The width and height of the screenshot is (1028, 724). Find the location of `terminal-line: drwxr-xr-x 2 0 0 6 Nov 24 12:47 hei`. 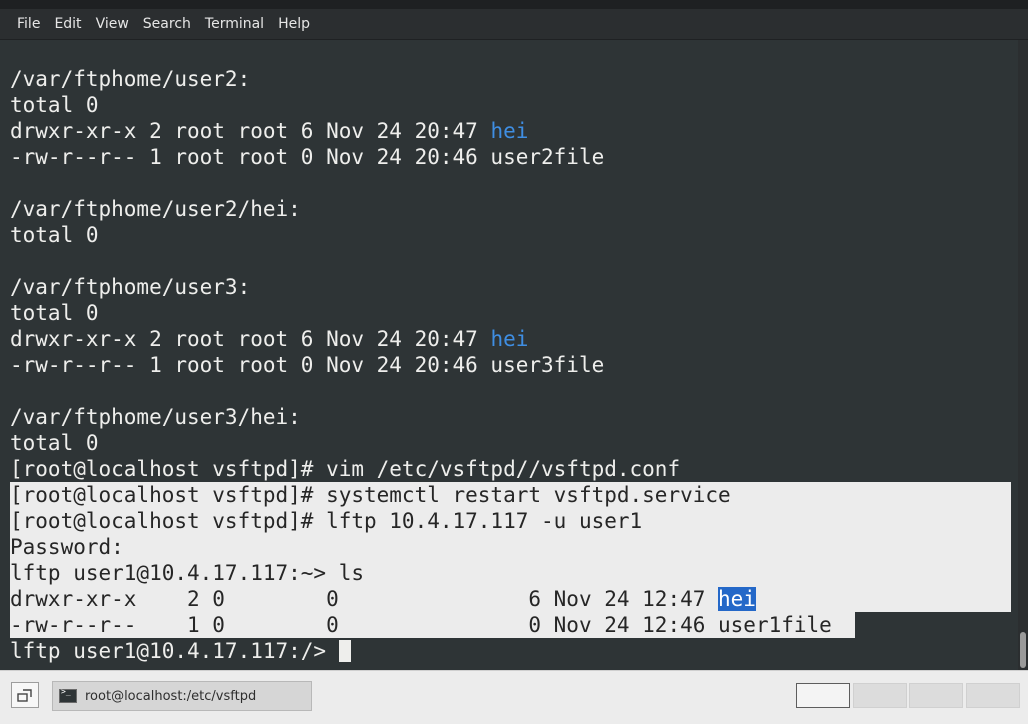

terminal-line: drwxr-xr-x 2 0 0 6 Nov 24 12:47 hei is located at coordinates (383, 599).